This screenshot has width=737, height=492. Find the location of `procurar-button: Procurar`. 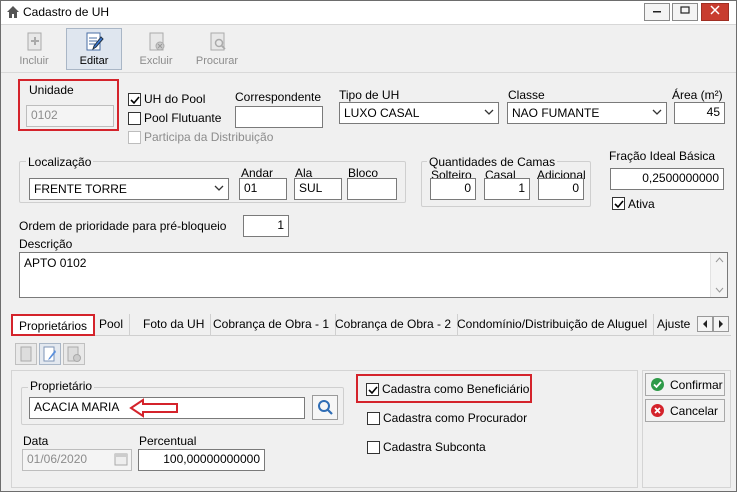

procurar-button: Procurar is located at coordinates (217, 49).